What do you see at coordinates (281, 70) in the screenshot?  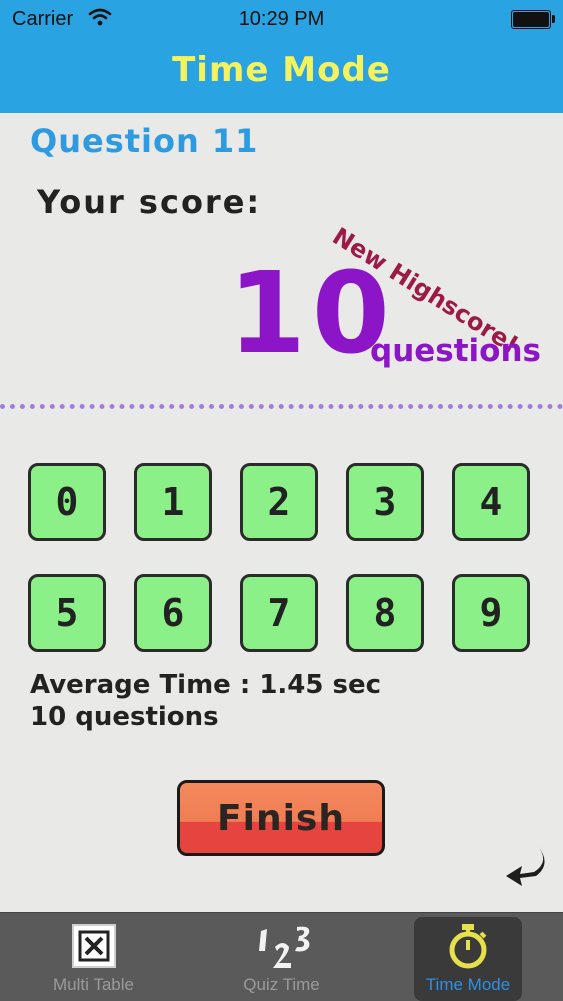 I see `page-title: Time Mode` at bounding box center [281, 70].